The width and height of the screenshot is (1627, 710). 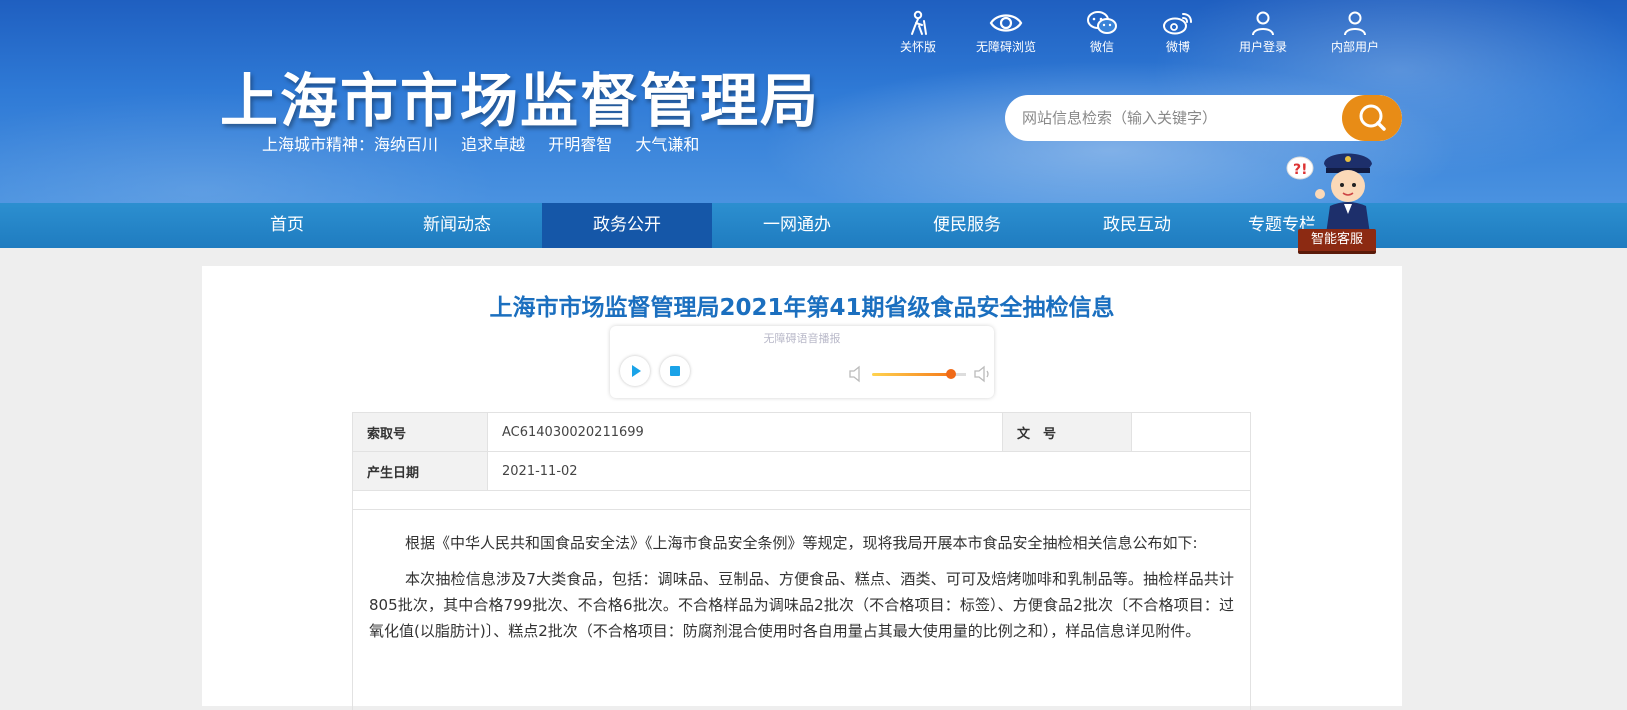 I want to click on slogan-item: 大气谦和, so click(x=667, y=144).